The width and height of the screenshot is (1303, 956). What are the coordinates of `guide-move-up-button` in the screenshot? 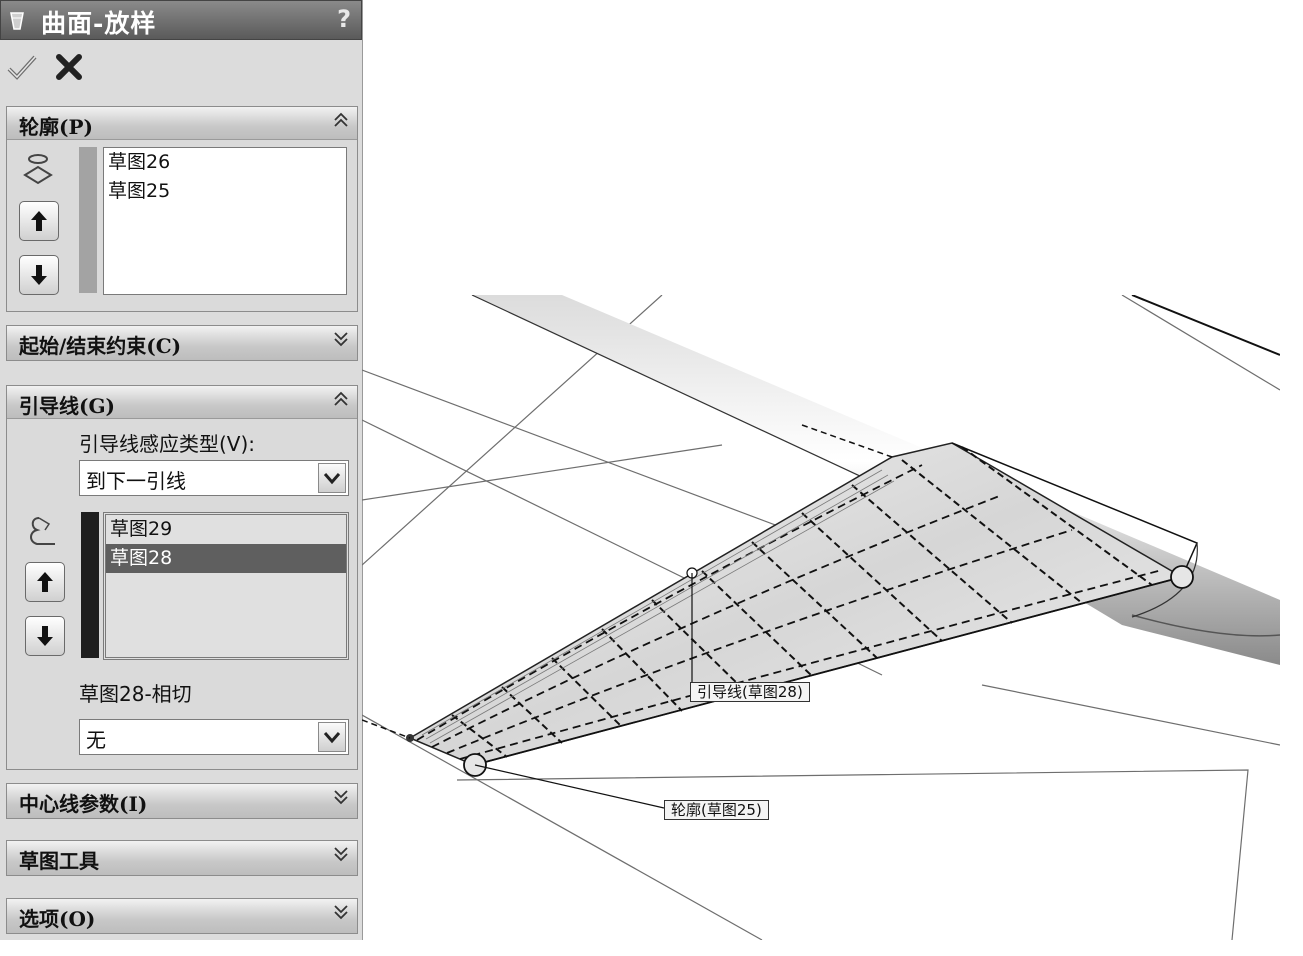 It's located at (45, 582).